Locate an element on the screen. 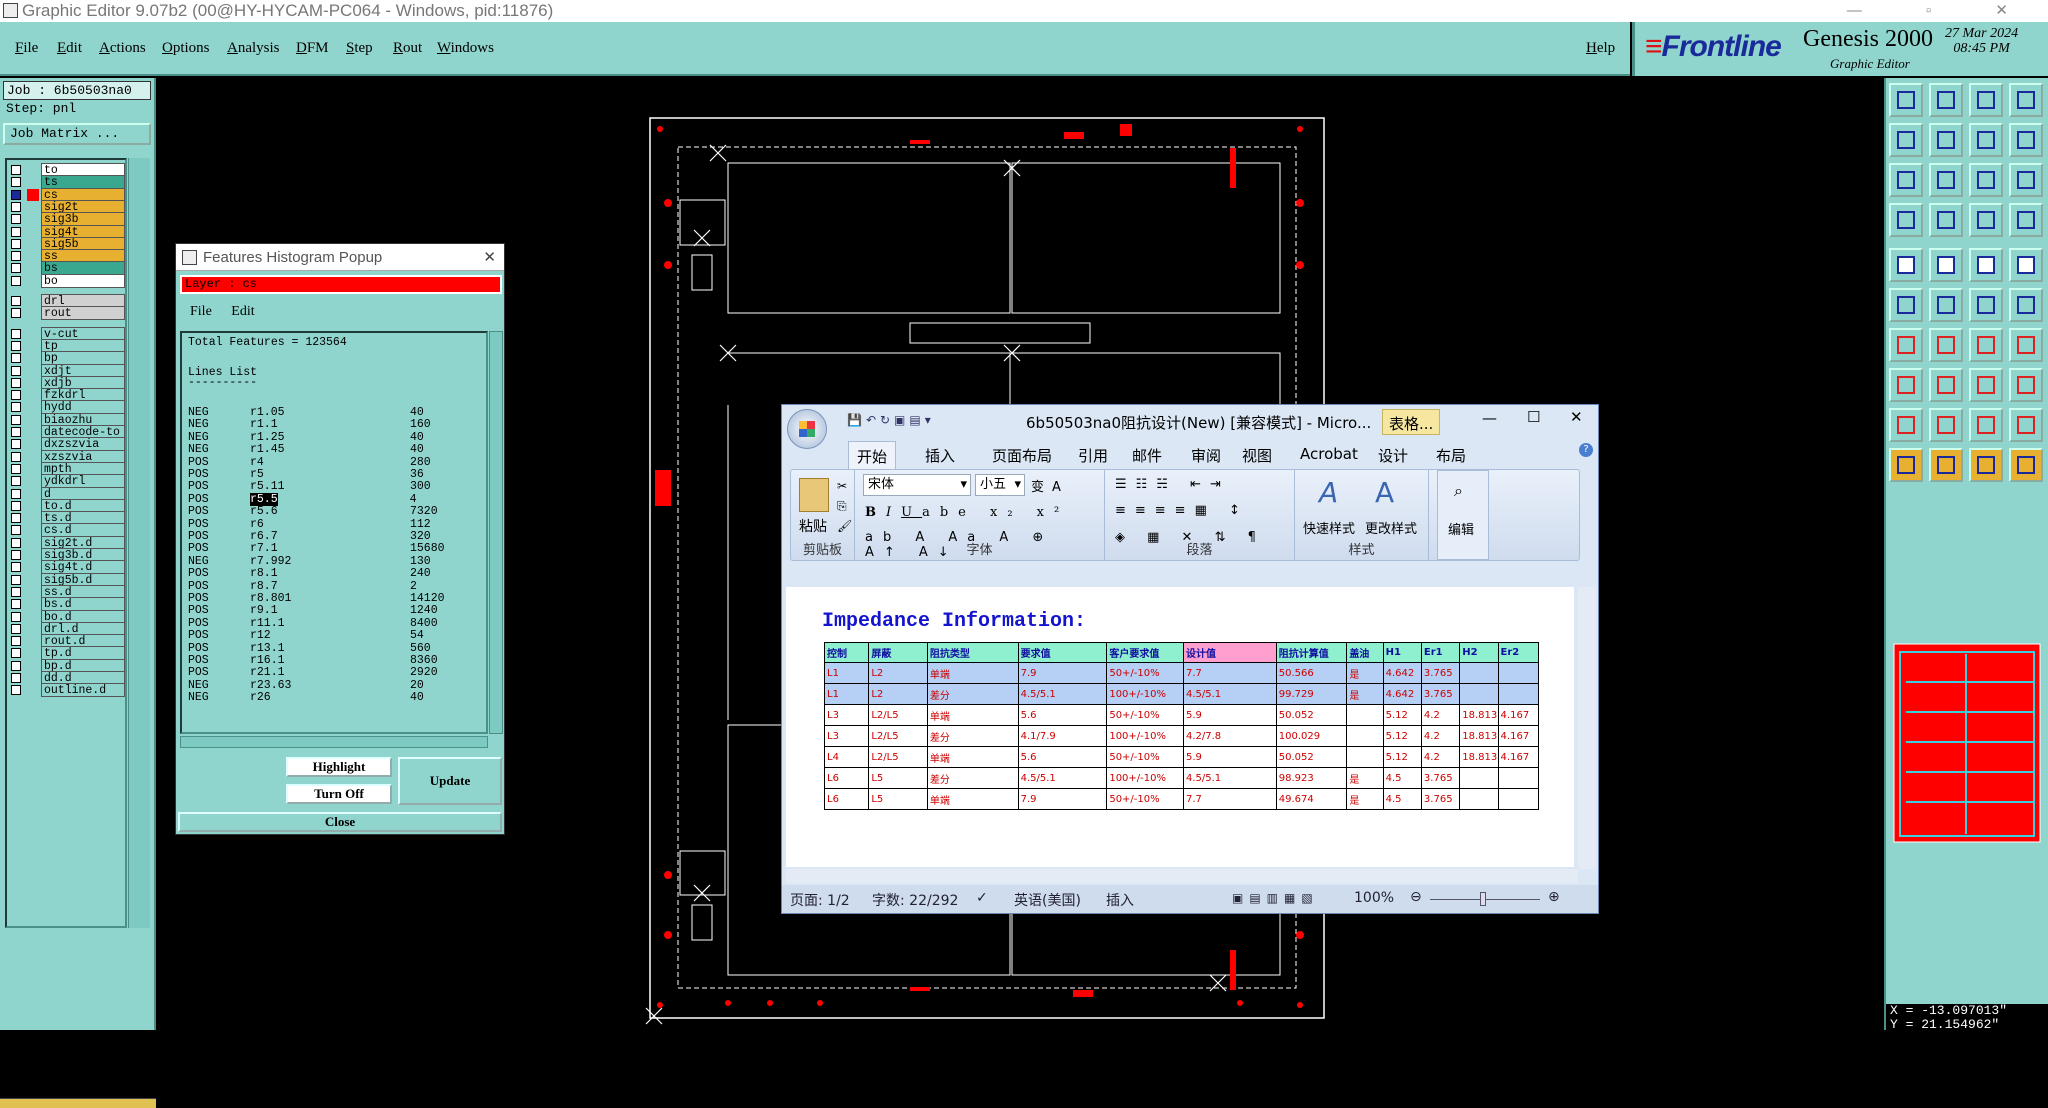 This screenshot has width=2048, height=1108. line-button is located at coordinates (1946, 345).